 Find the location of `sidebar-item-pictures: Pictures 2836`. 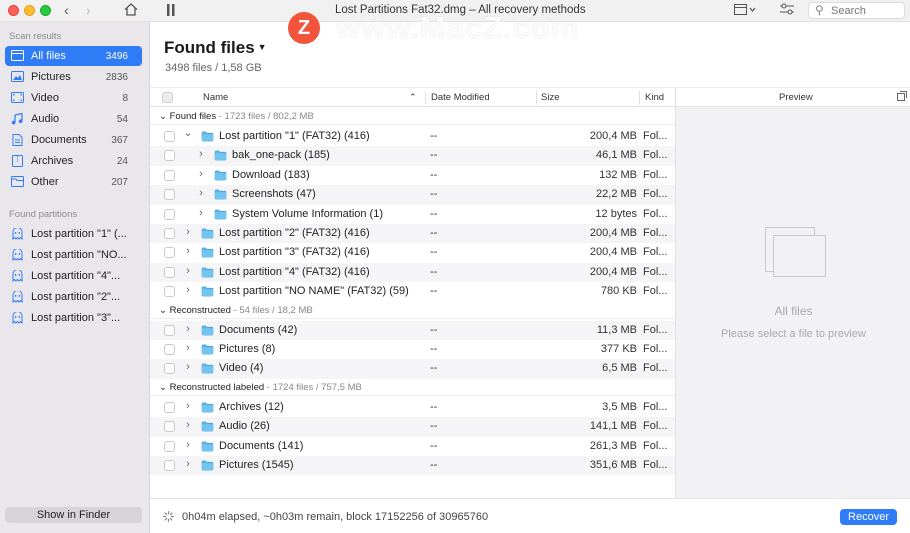

sidebar-item-pictures: Pictures 2836 is located at coordinates (73, 77).